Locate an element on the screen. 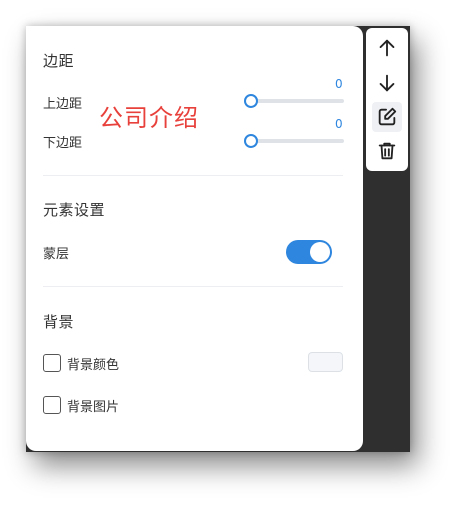  background-section-title: 背景 is located at coordinates (59, 322).